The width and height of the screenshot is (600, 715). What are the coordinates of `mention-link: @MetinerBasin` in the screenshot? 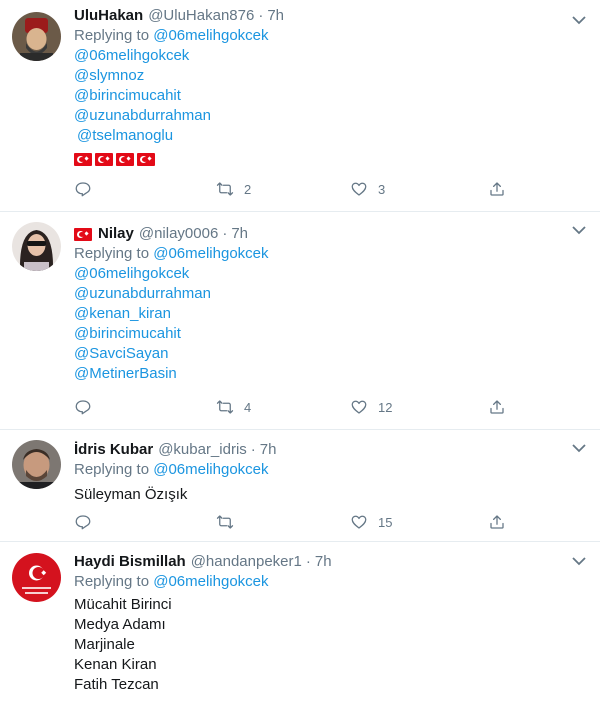 It's located at (322, 374).